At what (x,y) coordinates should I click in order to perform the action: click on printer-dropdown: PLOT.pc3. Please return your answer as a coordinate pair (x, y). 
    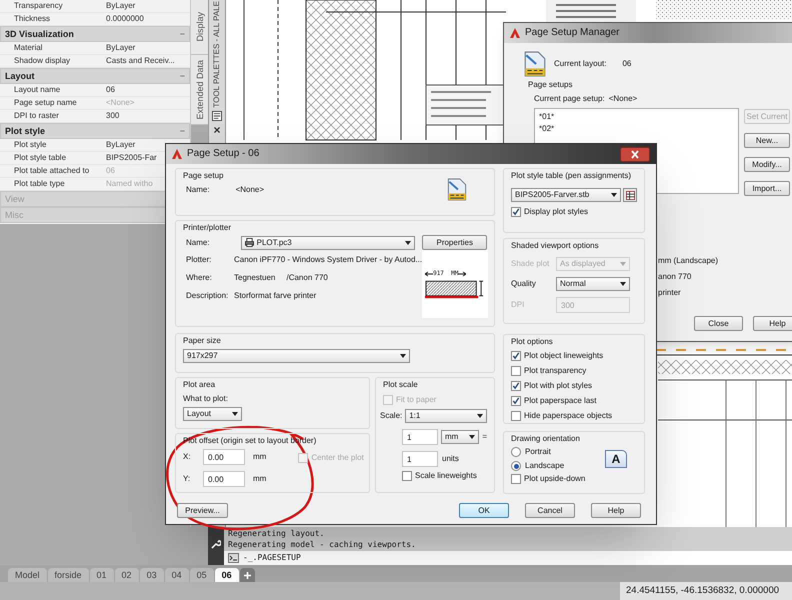
    Looking at the image, I should click on (328, 243).